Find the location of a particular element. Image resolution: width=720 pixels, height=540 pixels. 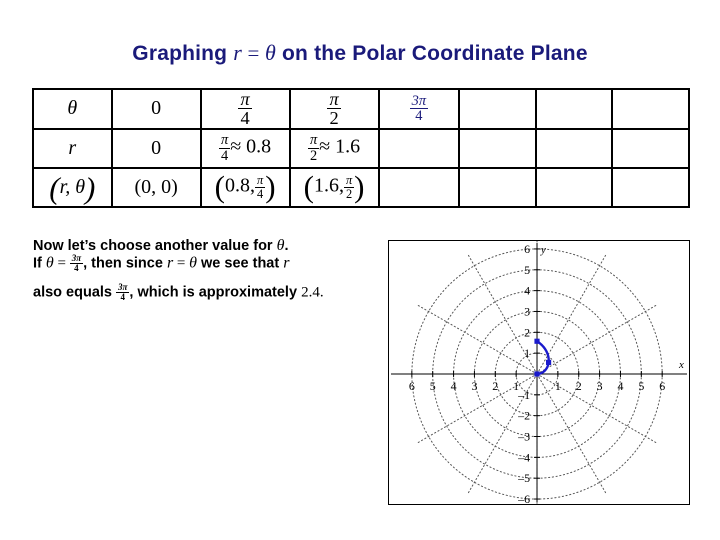

tick-label: –1 is located at coordinates (523, 395).